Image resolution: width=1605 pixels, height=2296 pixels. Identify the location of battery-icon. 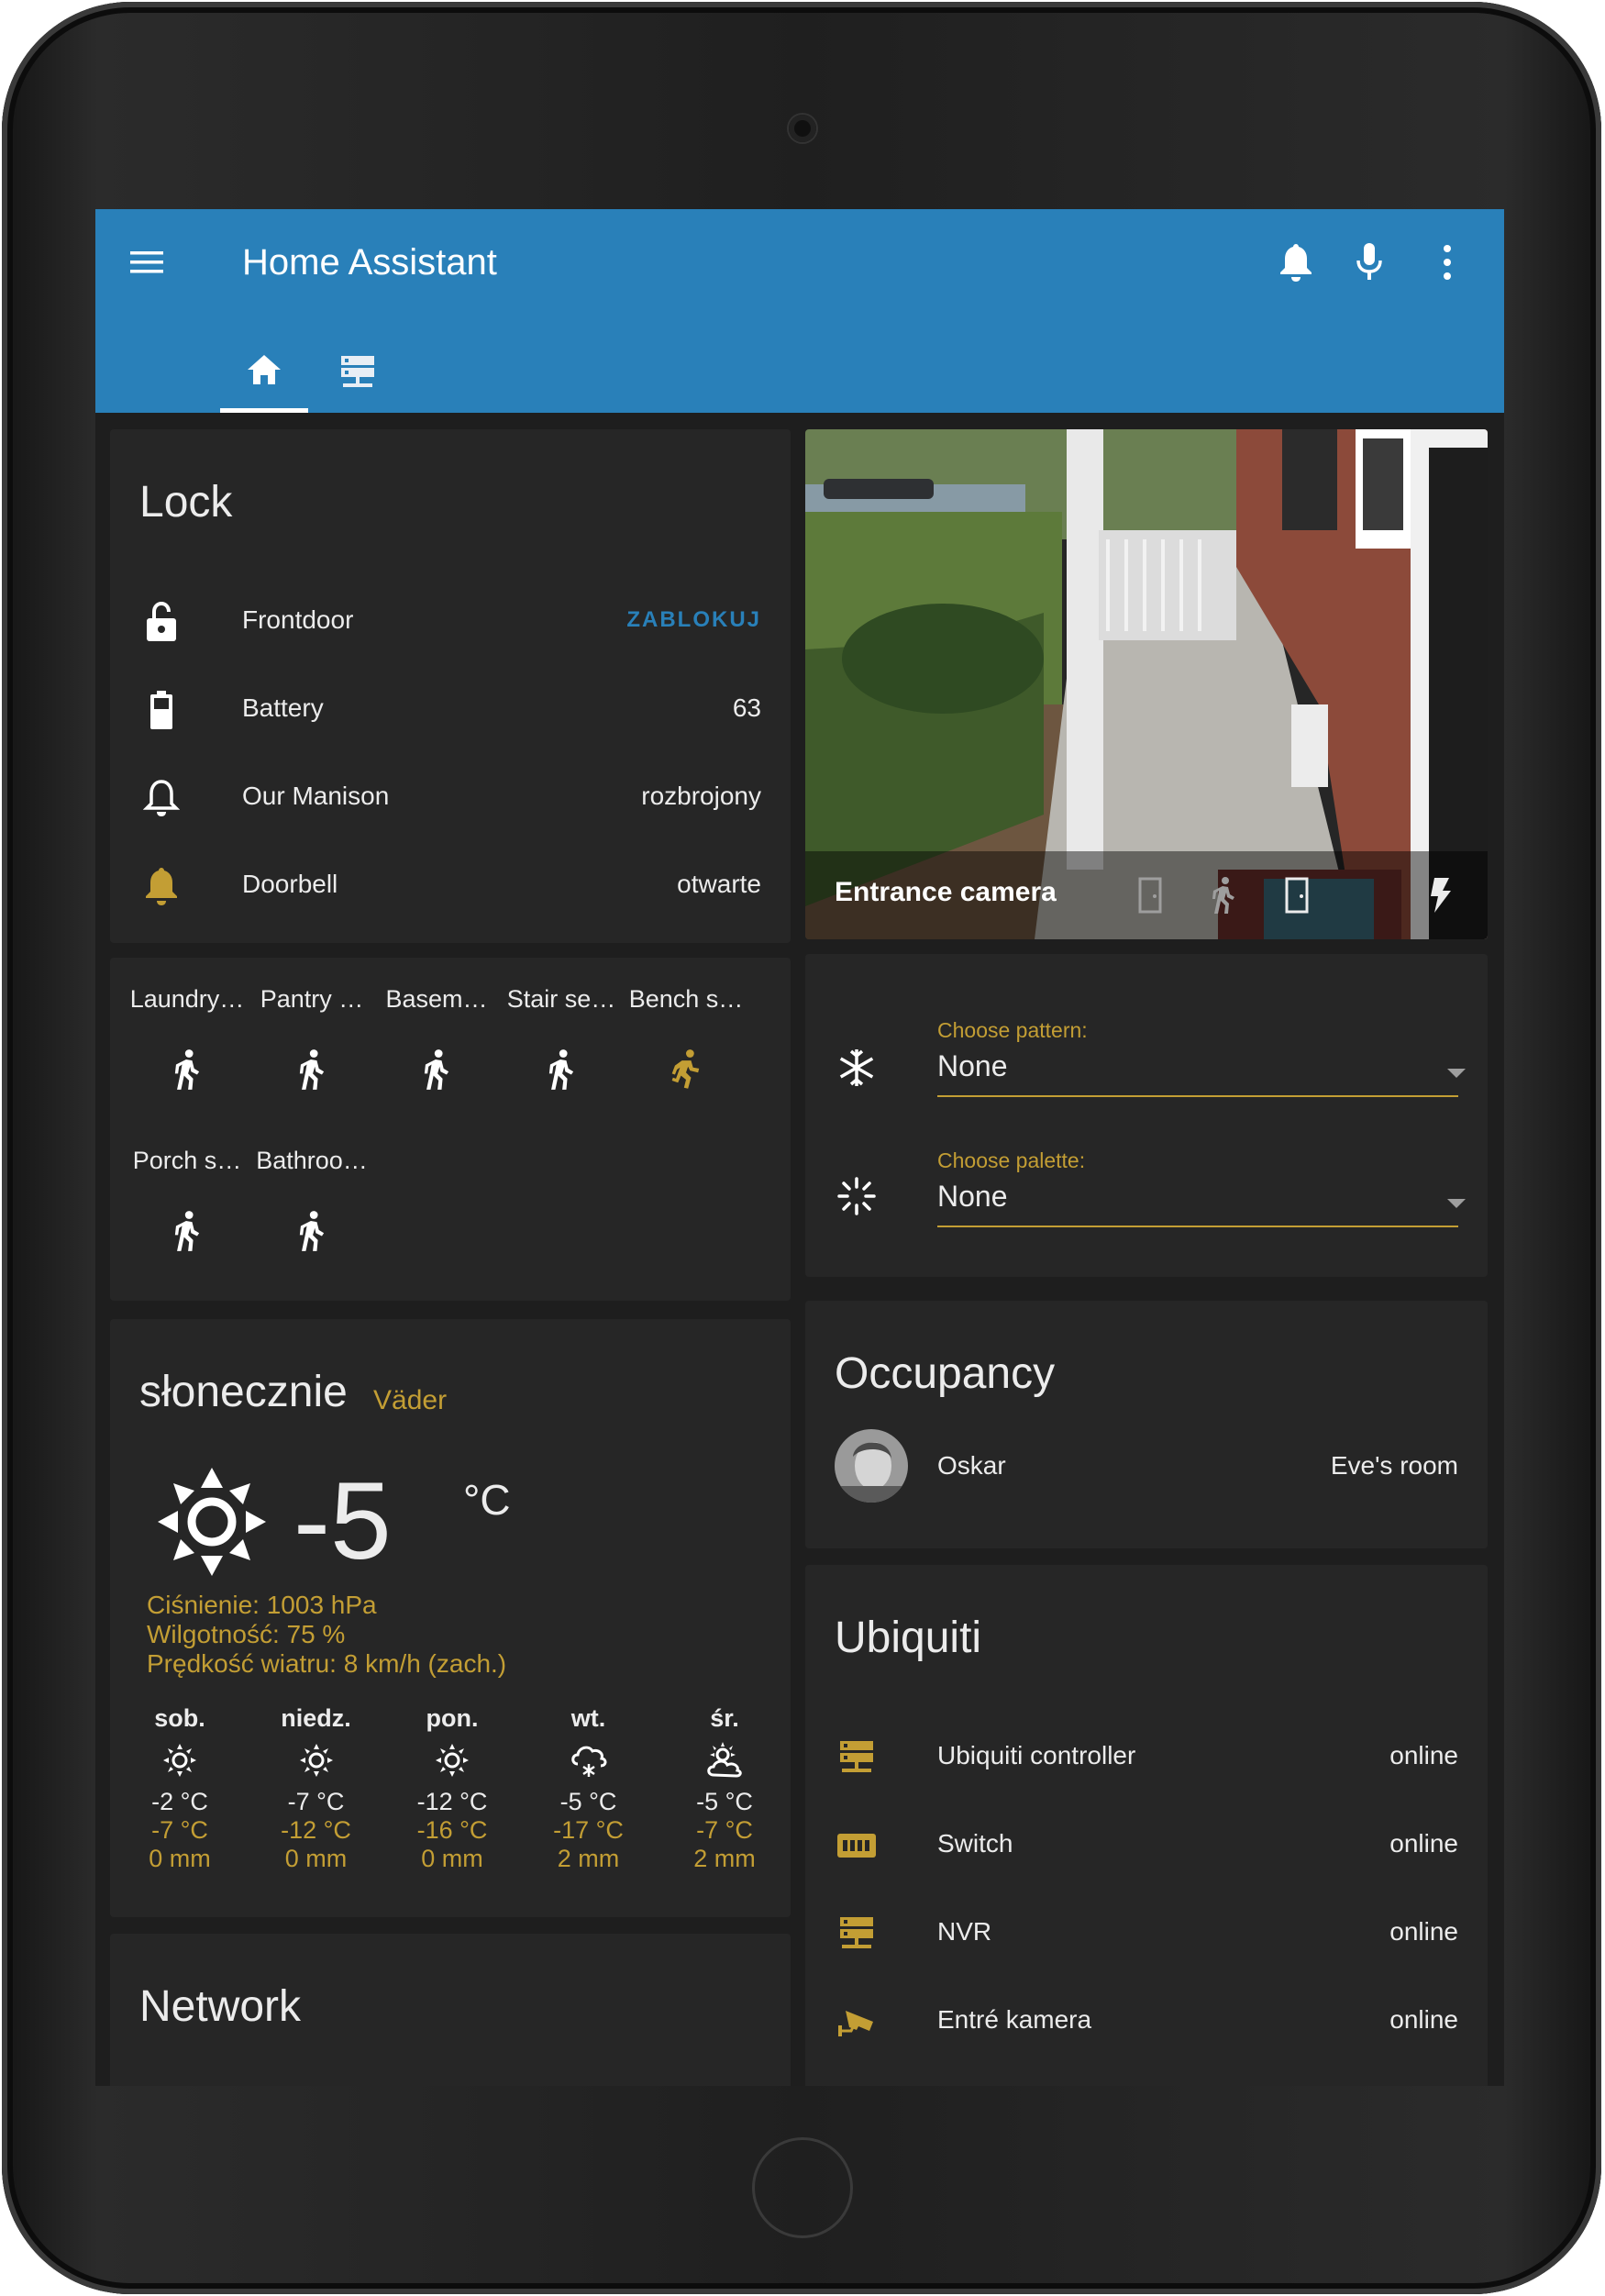
(161, 710).